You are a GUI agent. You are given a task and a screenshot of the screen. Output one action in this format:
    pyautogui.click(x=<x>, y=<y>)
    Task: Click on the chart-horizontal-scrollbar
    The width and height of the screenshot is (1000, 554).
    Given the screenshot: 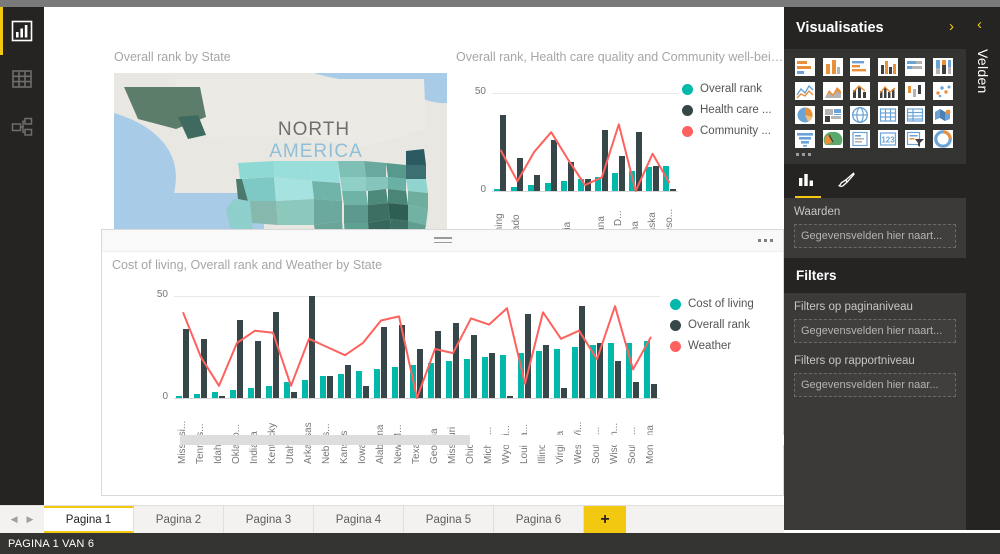 What is the action you would take?
    pyautogui.click(x=484, y=440)
    